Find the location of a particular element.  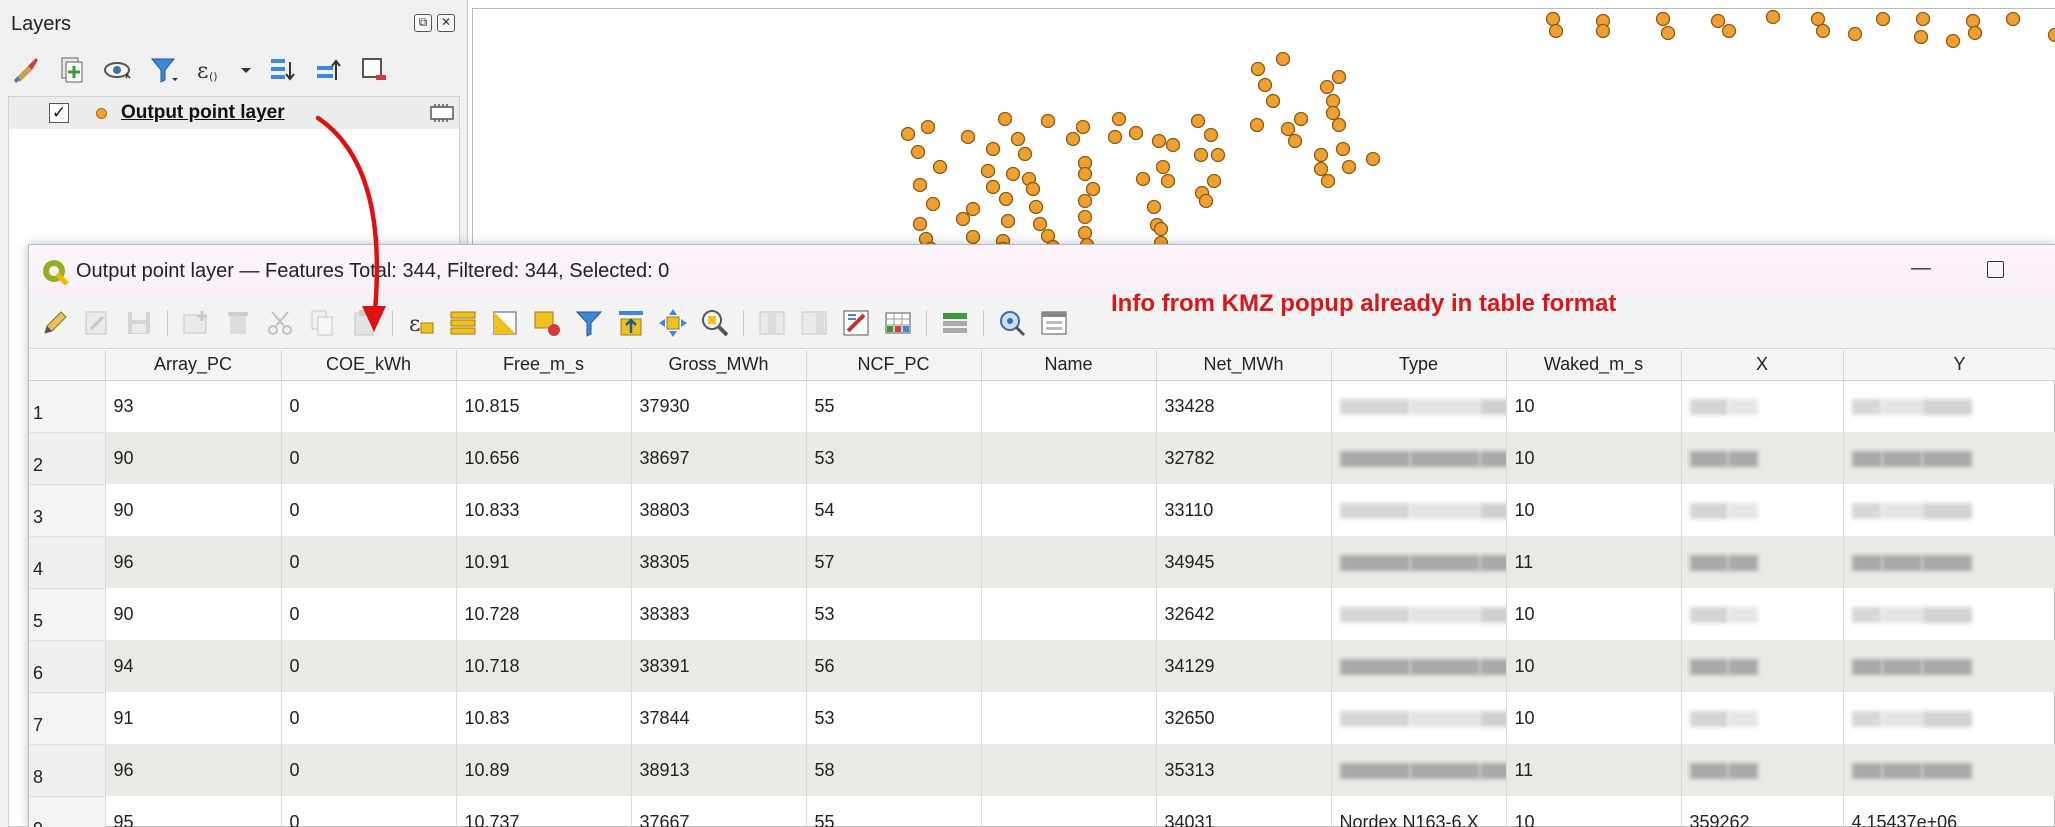

layer-name: Output point layer is located at coordinates (203, 113).